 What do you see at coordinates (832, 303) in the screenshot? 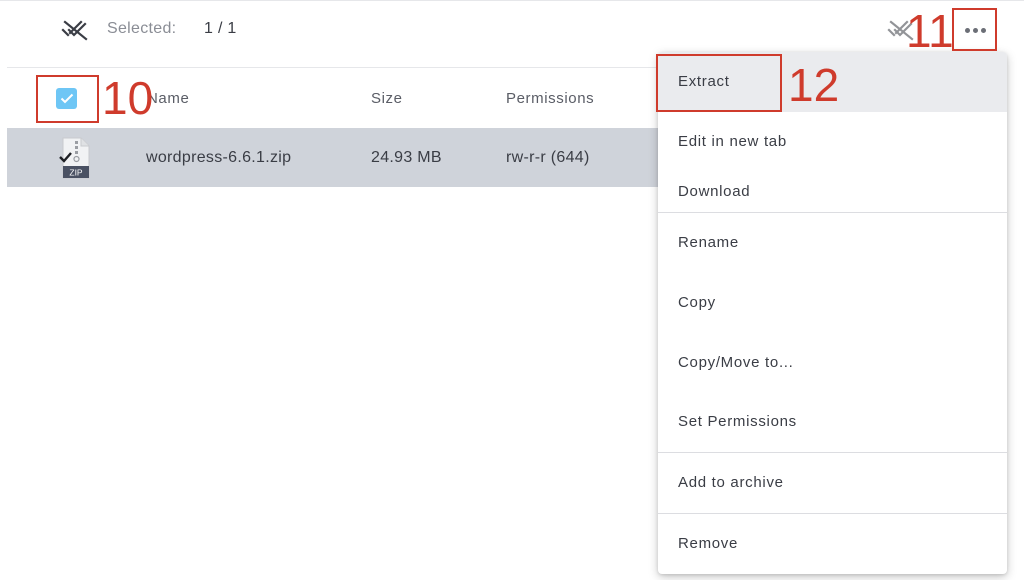
I see `menu-item-copy: Copy` at bounding box center [832, 303].